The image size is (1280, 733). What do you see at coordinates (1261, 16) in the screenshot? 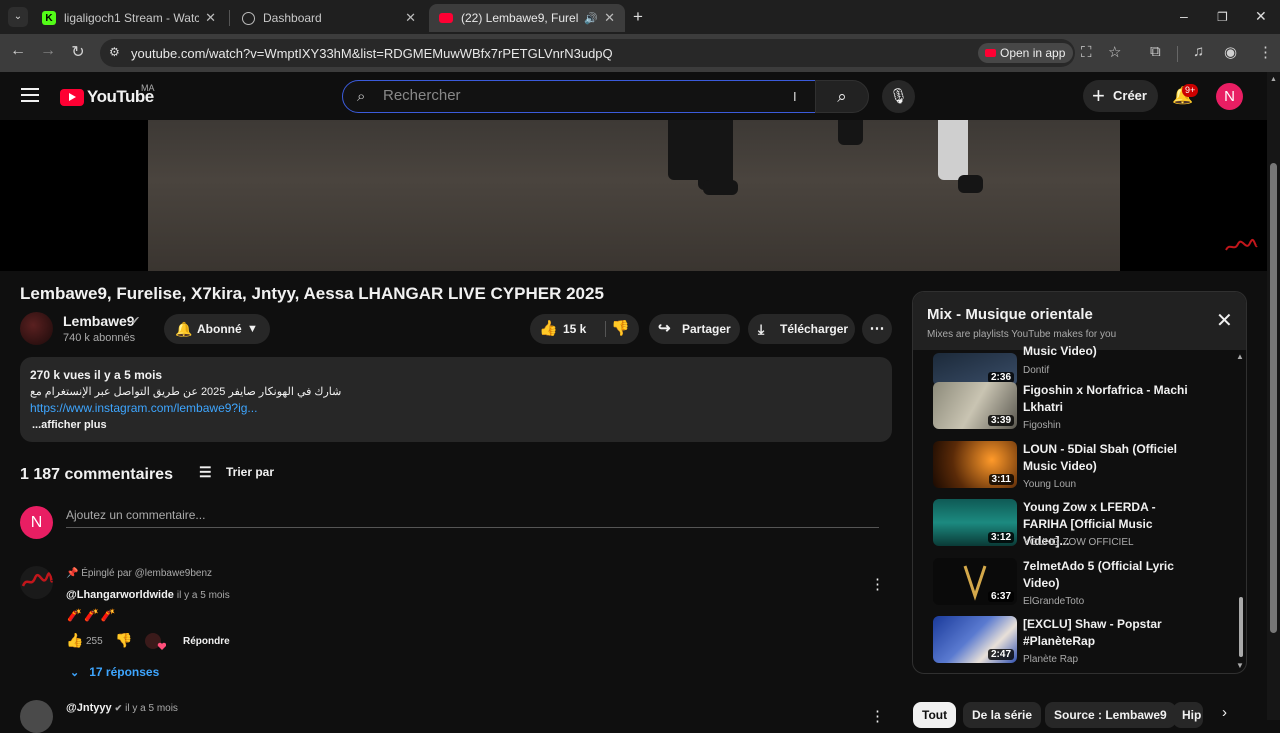
I see `close-window-icon: ✕` at bounding box center [1261, 16].